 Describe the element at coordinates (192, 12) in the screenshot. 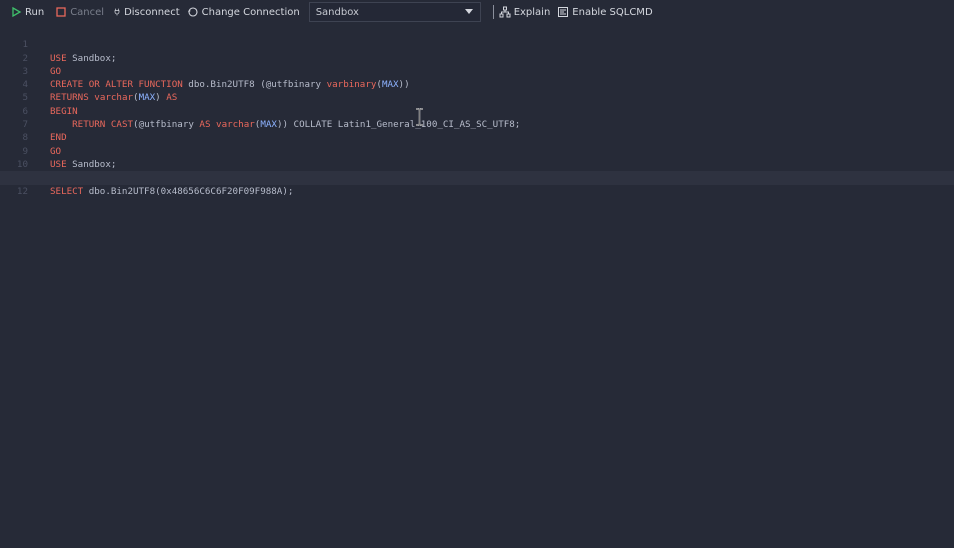

I see `change-connection-icon` at that location.